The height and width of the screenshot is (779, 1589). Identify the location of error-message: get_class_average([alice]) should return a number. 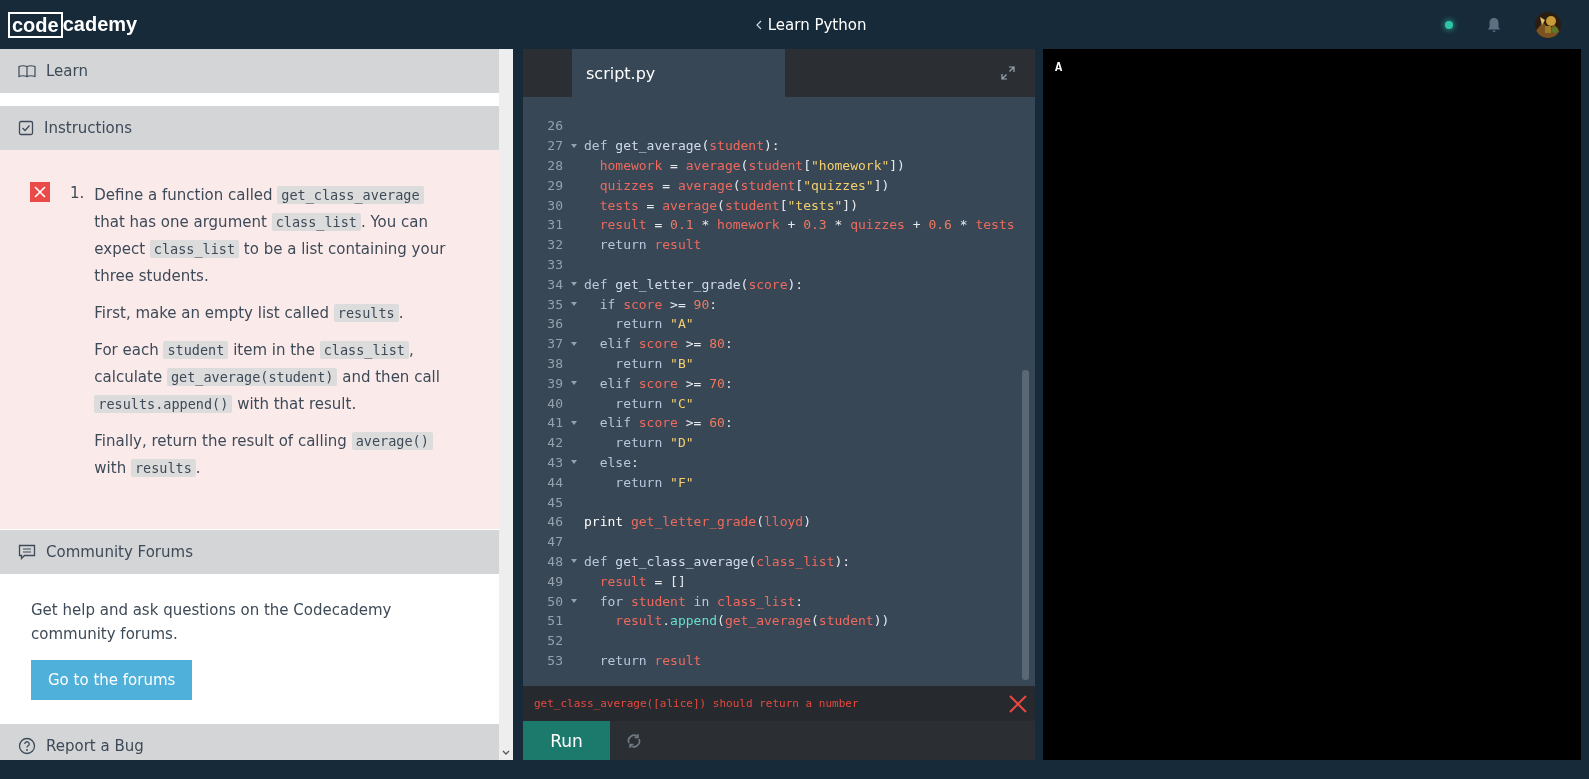
(696, 703).